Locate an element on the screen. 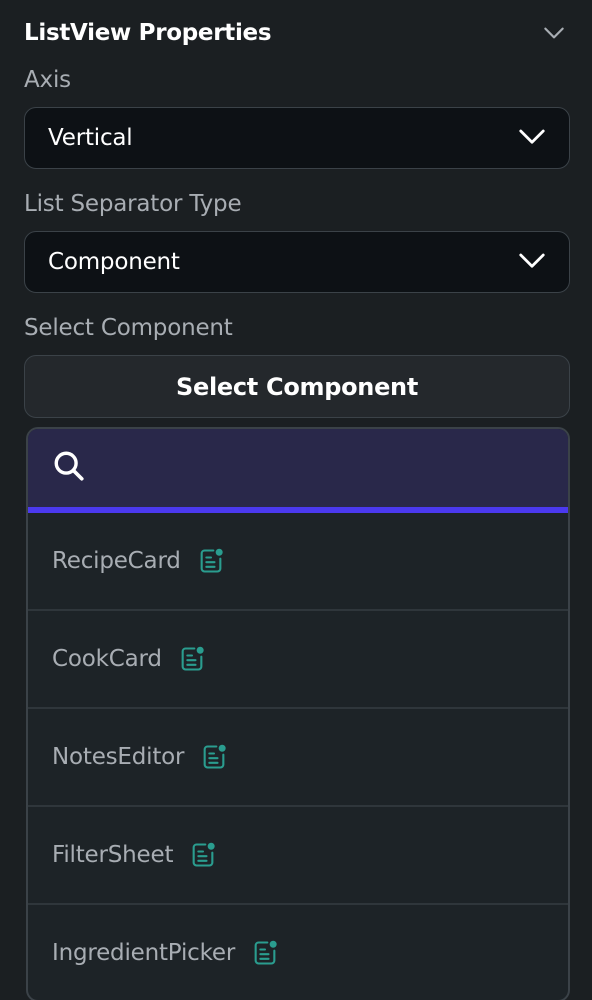  component-list-item-label: NotesEditor is located at coordinates (118, 757).